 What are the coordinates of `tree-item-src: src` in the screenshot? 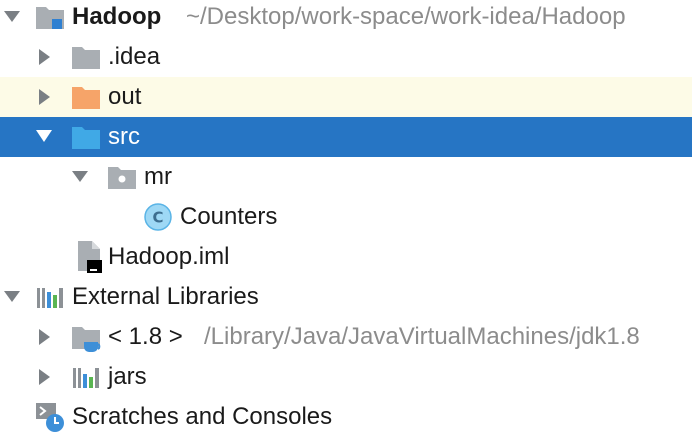 It's located at (346, 137).